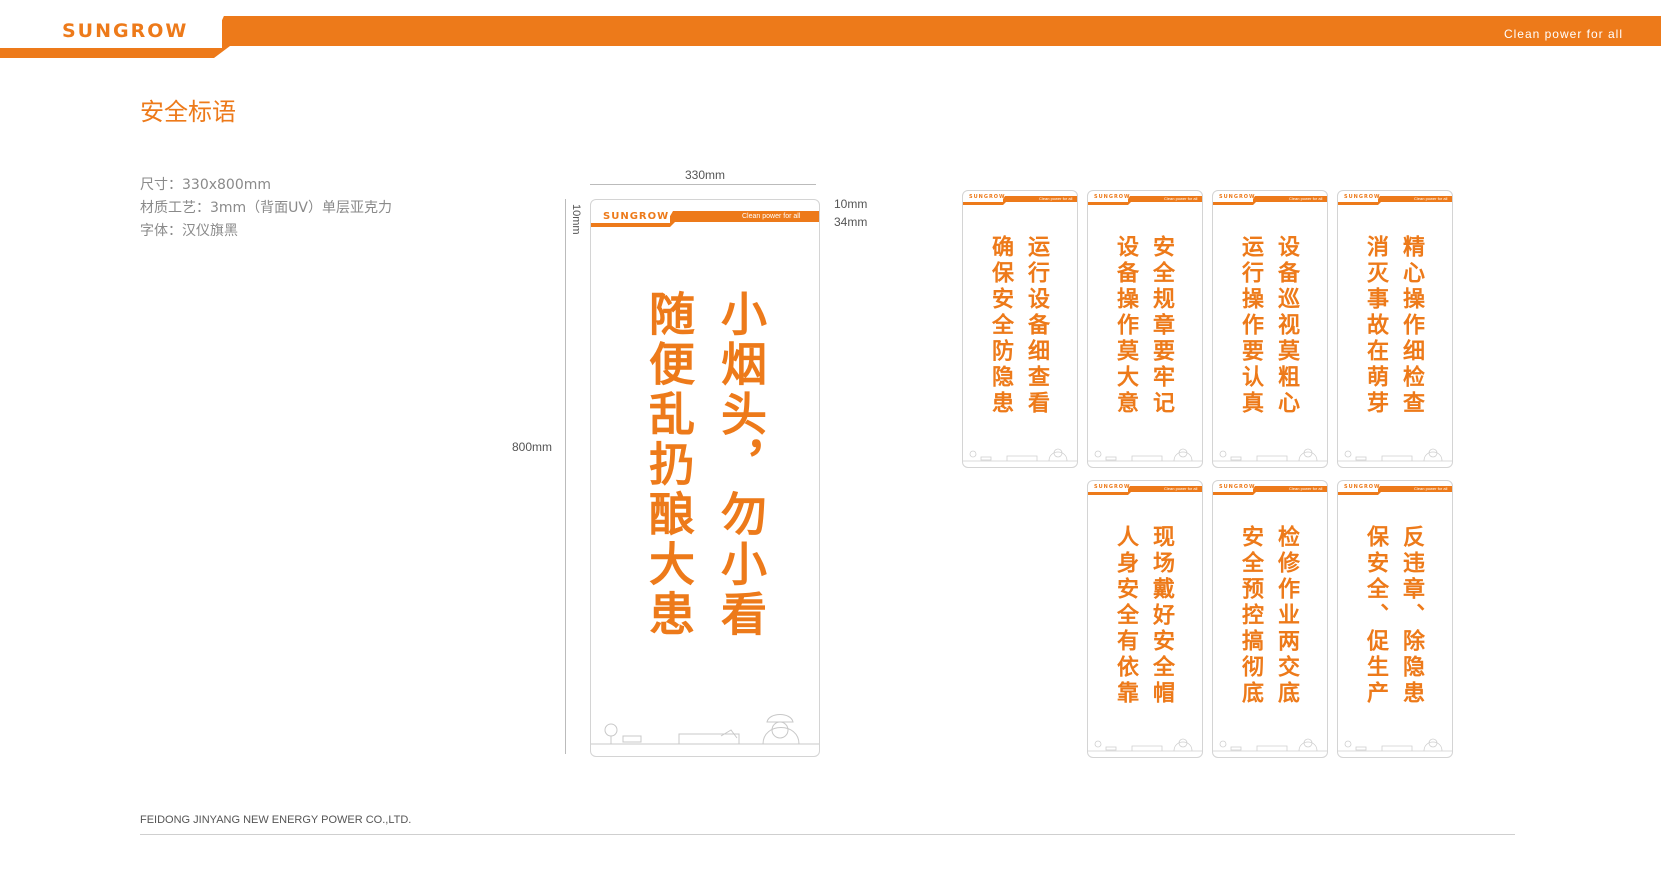 This screenshot has width=1661, height=891. Describe the element at coordinates (851, 222) in the screenshot. I see `band-height-label: 34mm` at that location.